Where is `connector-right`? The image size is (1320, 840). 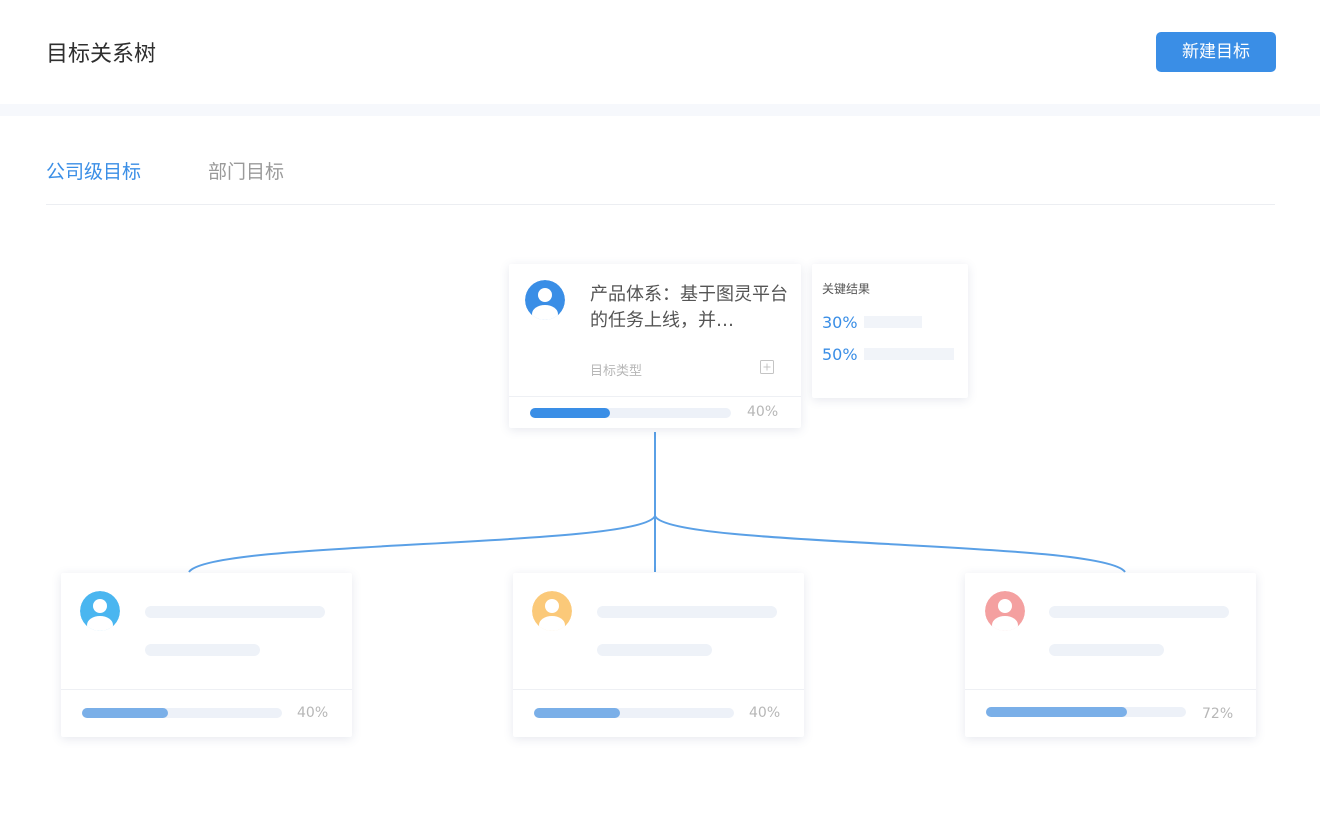
connector-right is located at coordinates (890, 544).